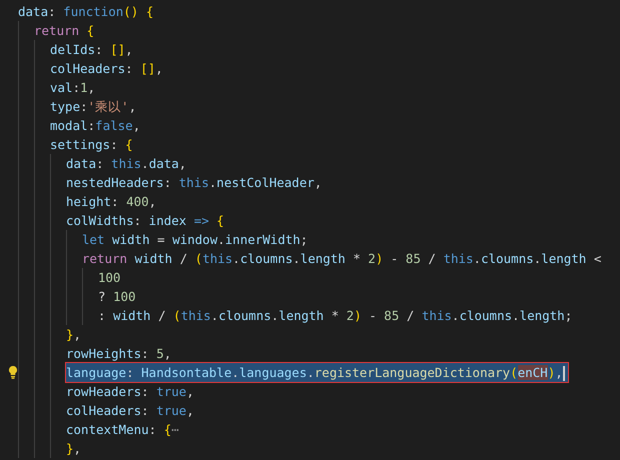 The height and width of the screenshot is (460, 620). I want to click on code-line: let width = window.innerWidth;, so click(195, 240).